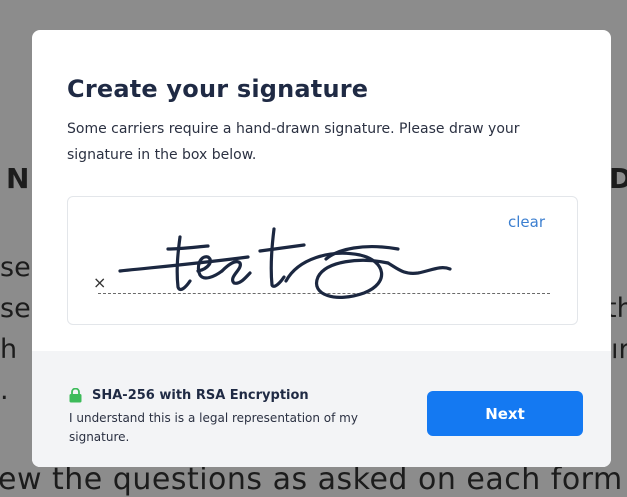  Describe the element at coordinates (4, 390) in the screenshot. I see `background-line-left-4: .` at that location.